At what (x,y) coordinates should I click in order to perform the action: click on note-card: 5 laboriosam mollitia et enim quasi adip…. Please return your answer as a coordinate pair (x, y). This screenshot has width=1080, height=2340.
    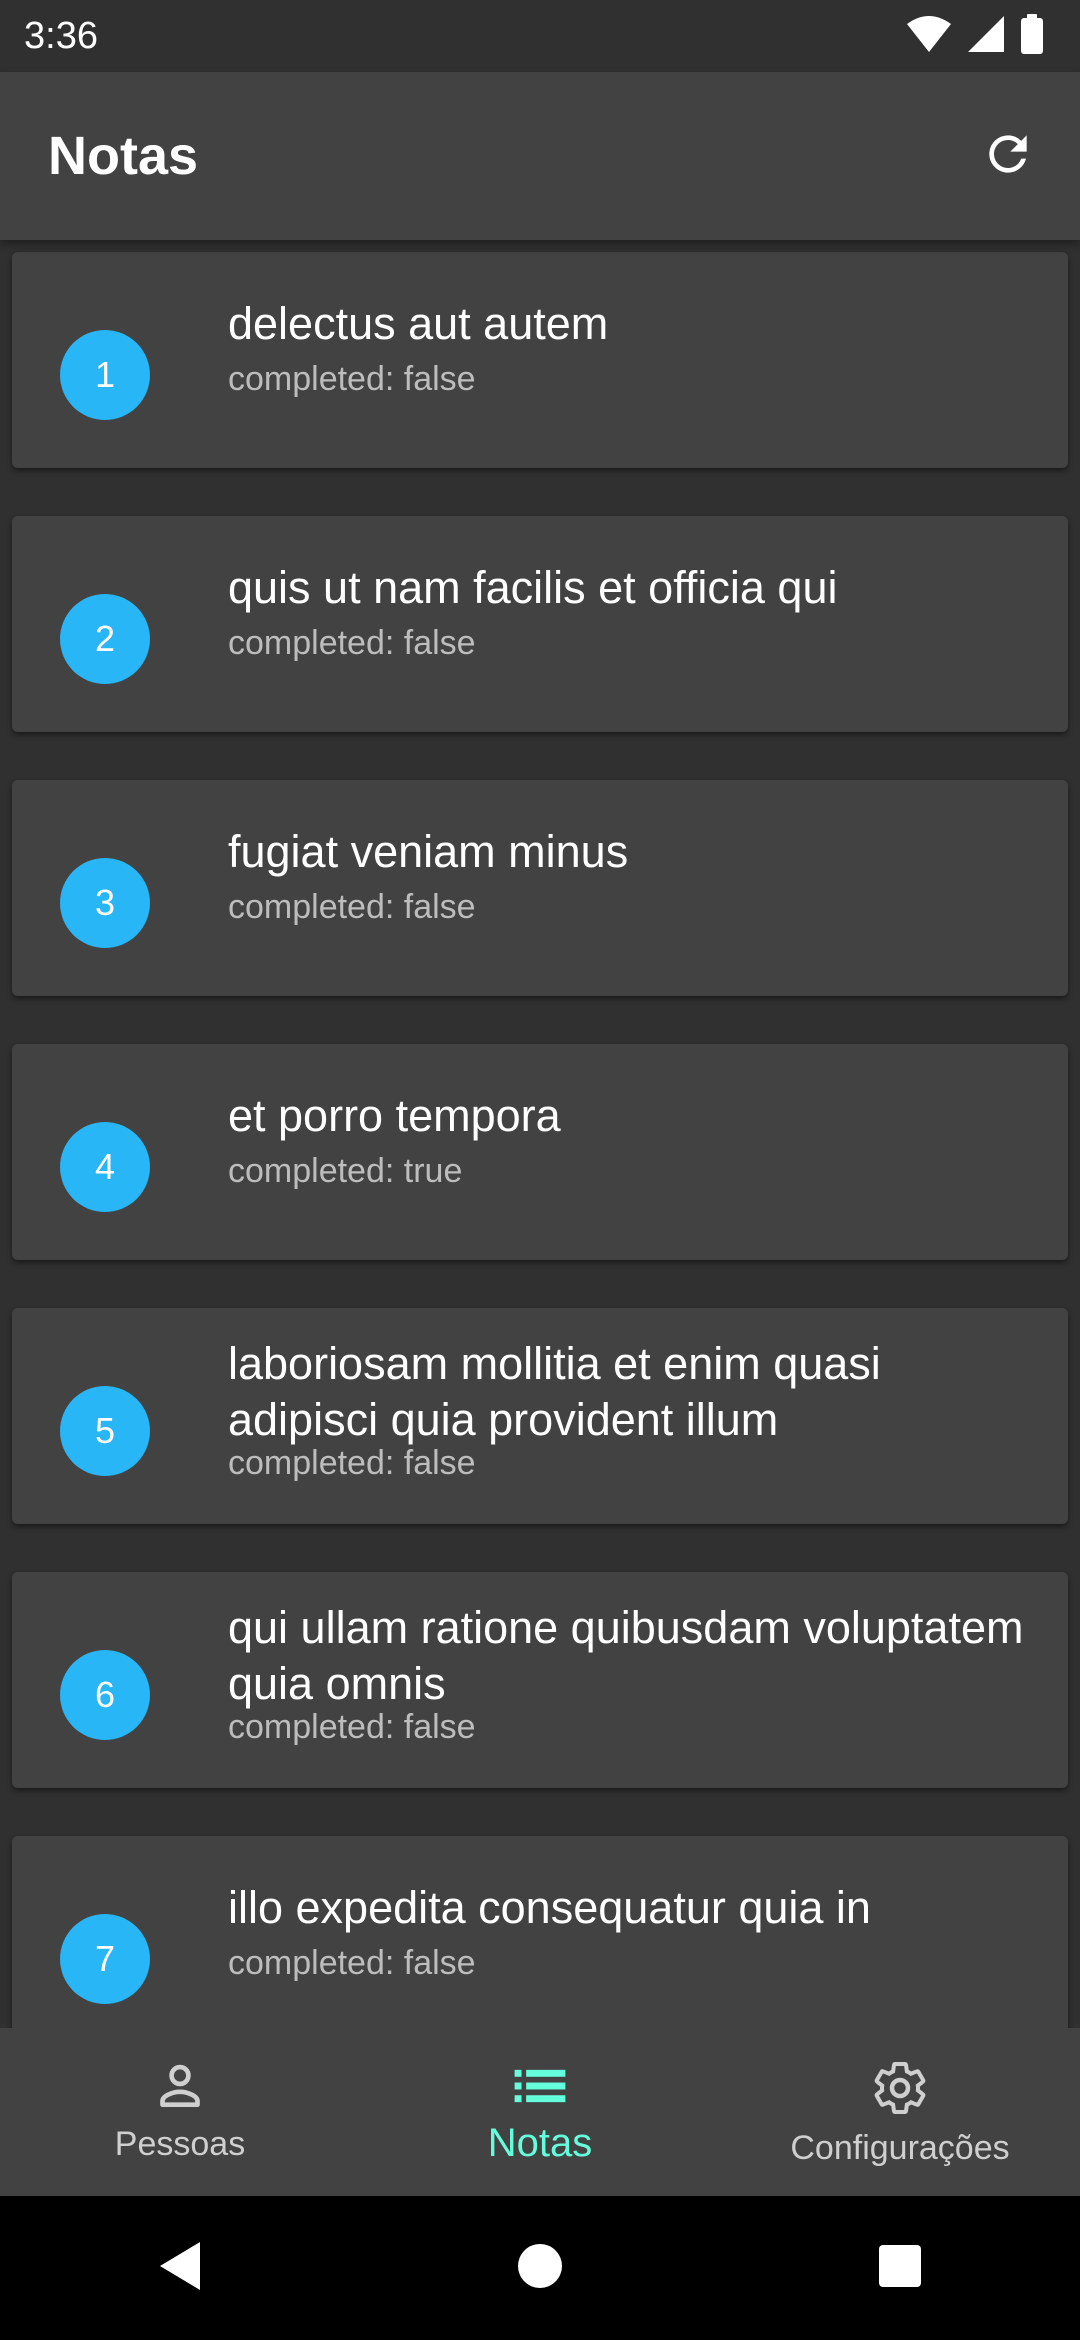
    Looking at the image, I should click on (540, 1416).